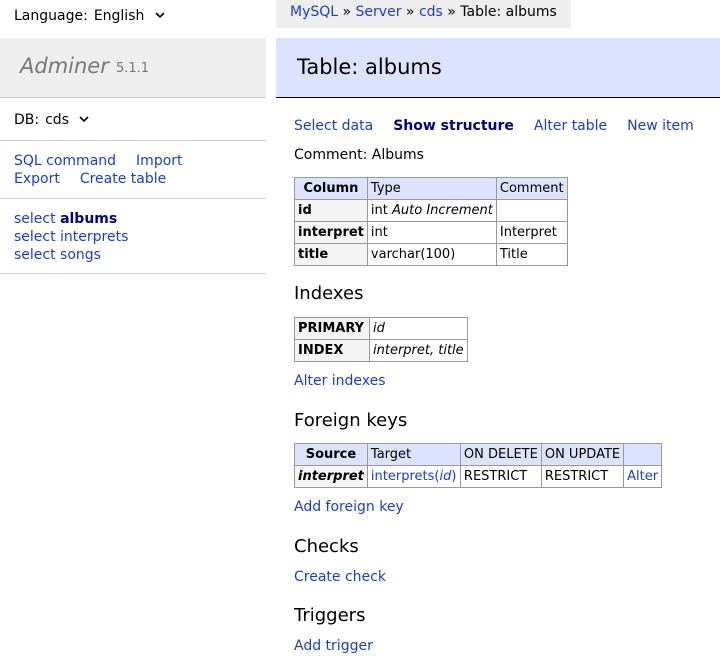  Describe the element at coordinates (340, 381) in the screenshot. I see `alter-indexes-link: Alter indexes` at that location.